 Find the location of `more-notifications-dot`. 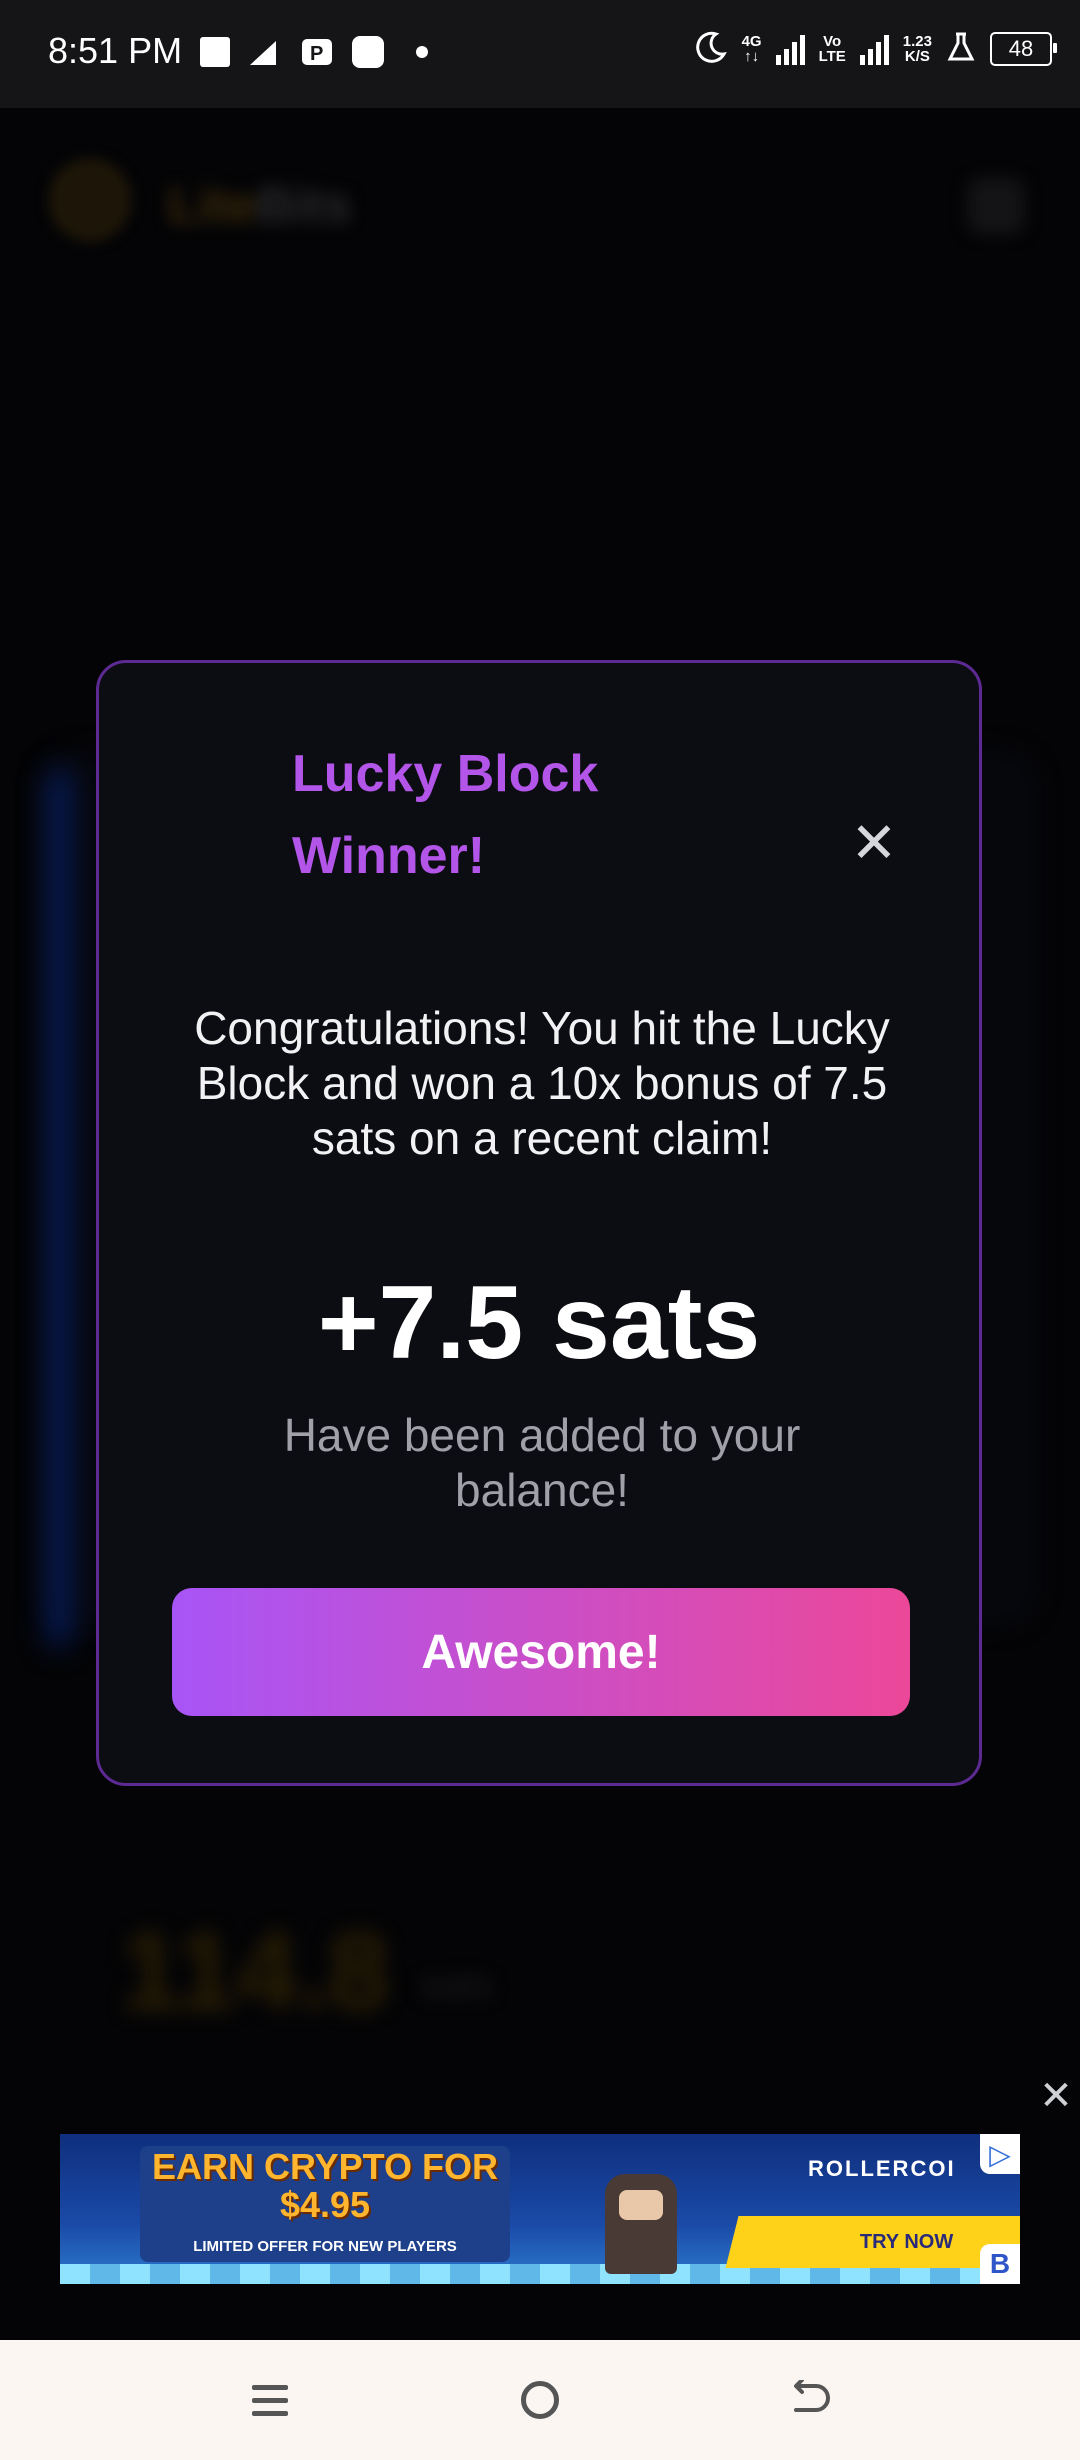

more-notifications-dot is located at coordinates (422, 52).